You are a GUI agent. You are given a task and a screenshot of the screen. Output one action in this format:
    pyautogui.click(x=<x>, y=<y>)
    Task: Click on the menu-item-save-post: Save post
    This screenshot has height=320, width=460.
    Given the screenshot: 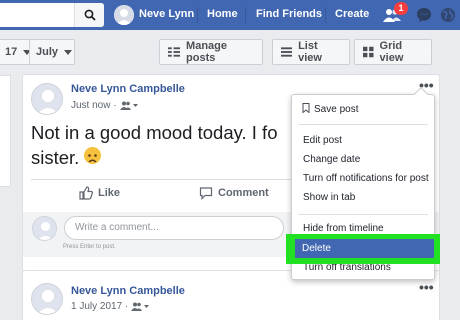 What is the action you would take?
    pyautogui.click(x=363, y=110)
    